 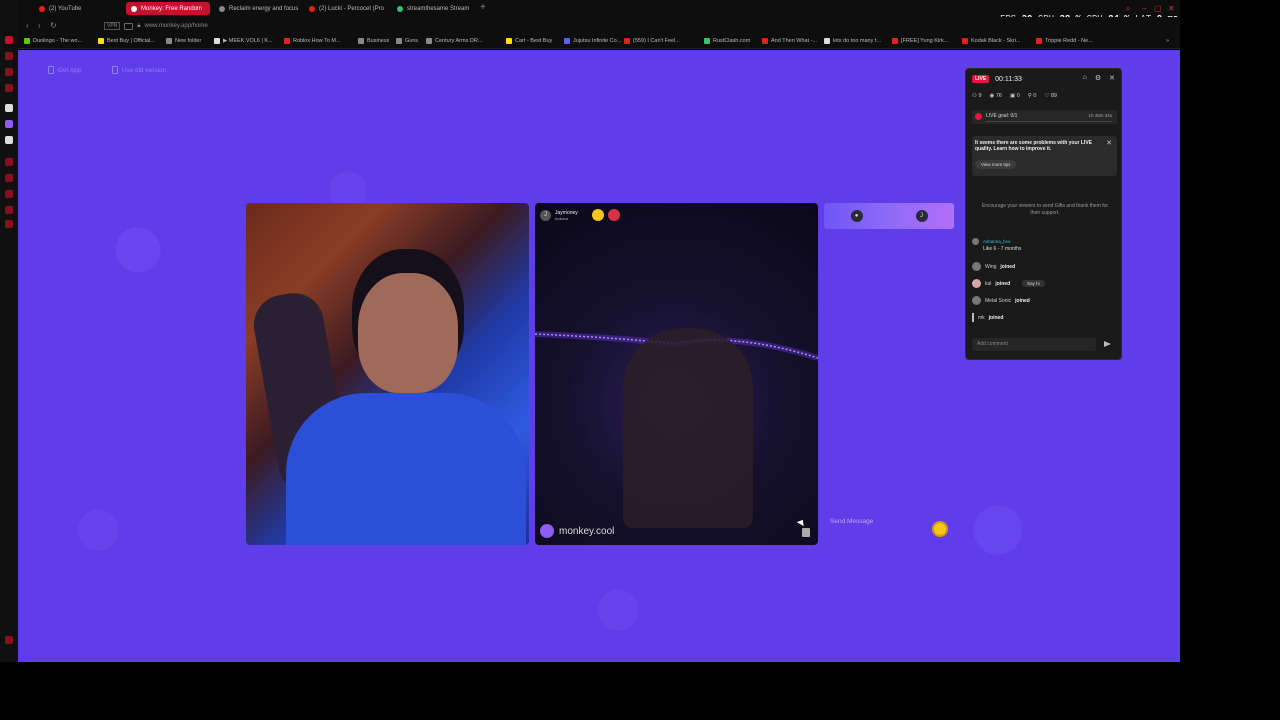 I want to click on report-badge-icon, so click(x=613, y=215).